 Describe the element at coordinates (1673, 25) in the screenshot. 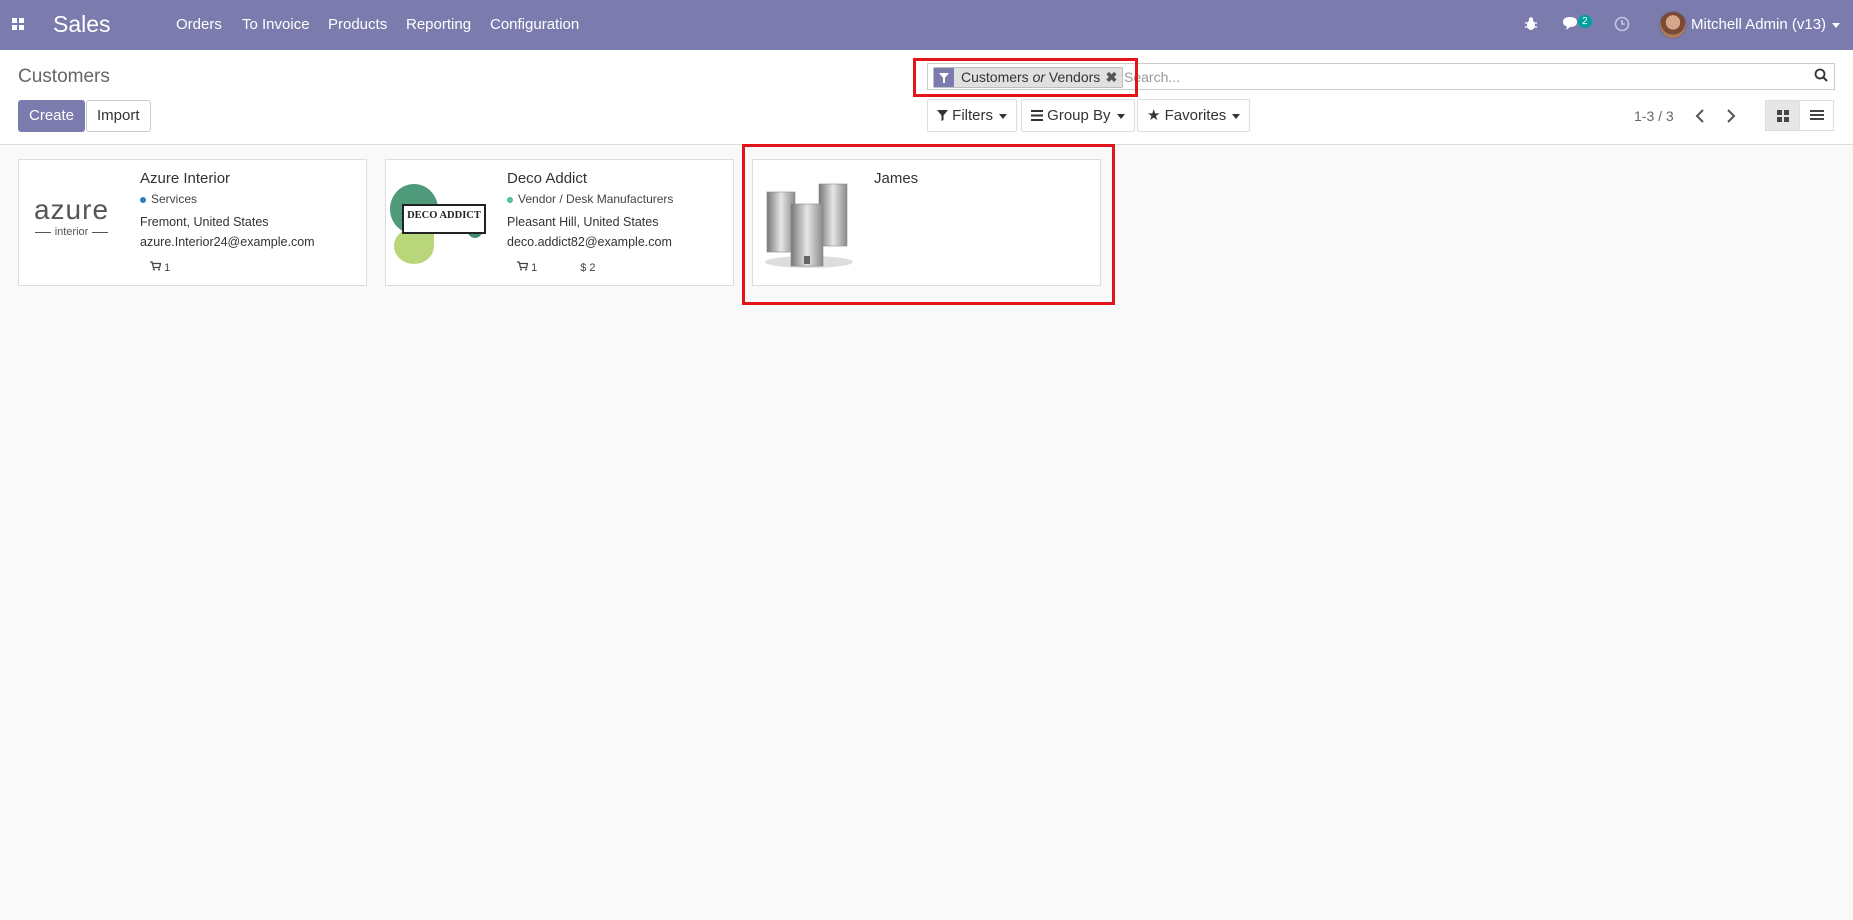

I see `user-avatar` at that location.